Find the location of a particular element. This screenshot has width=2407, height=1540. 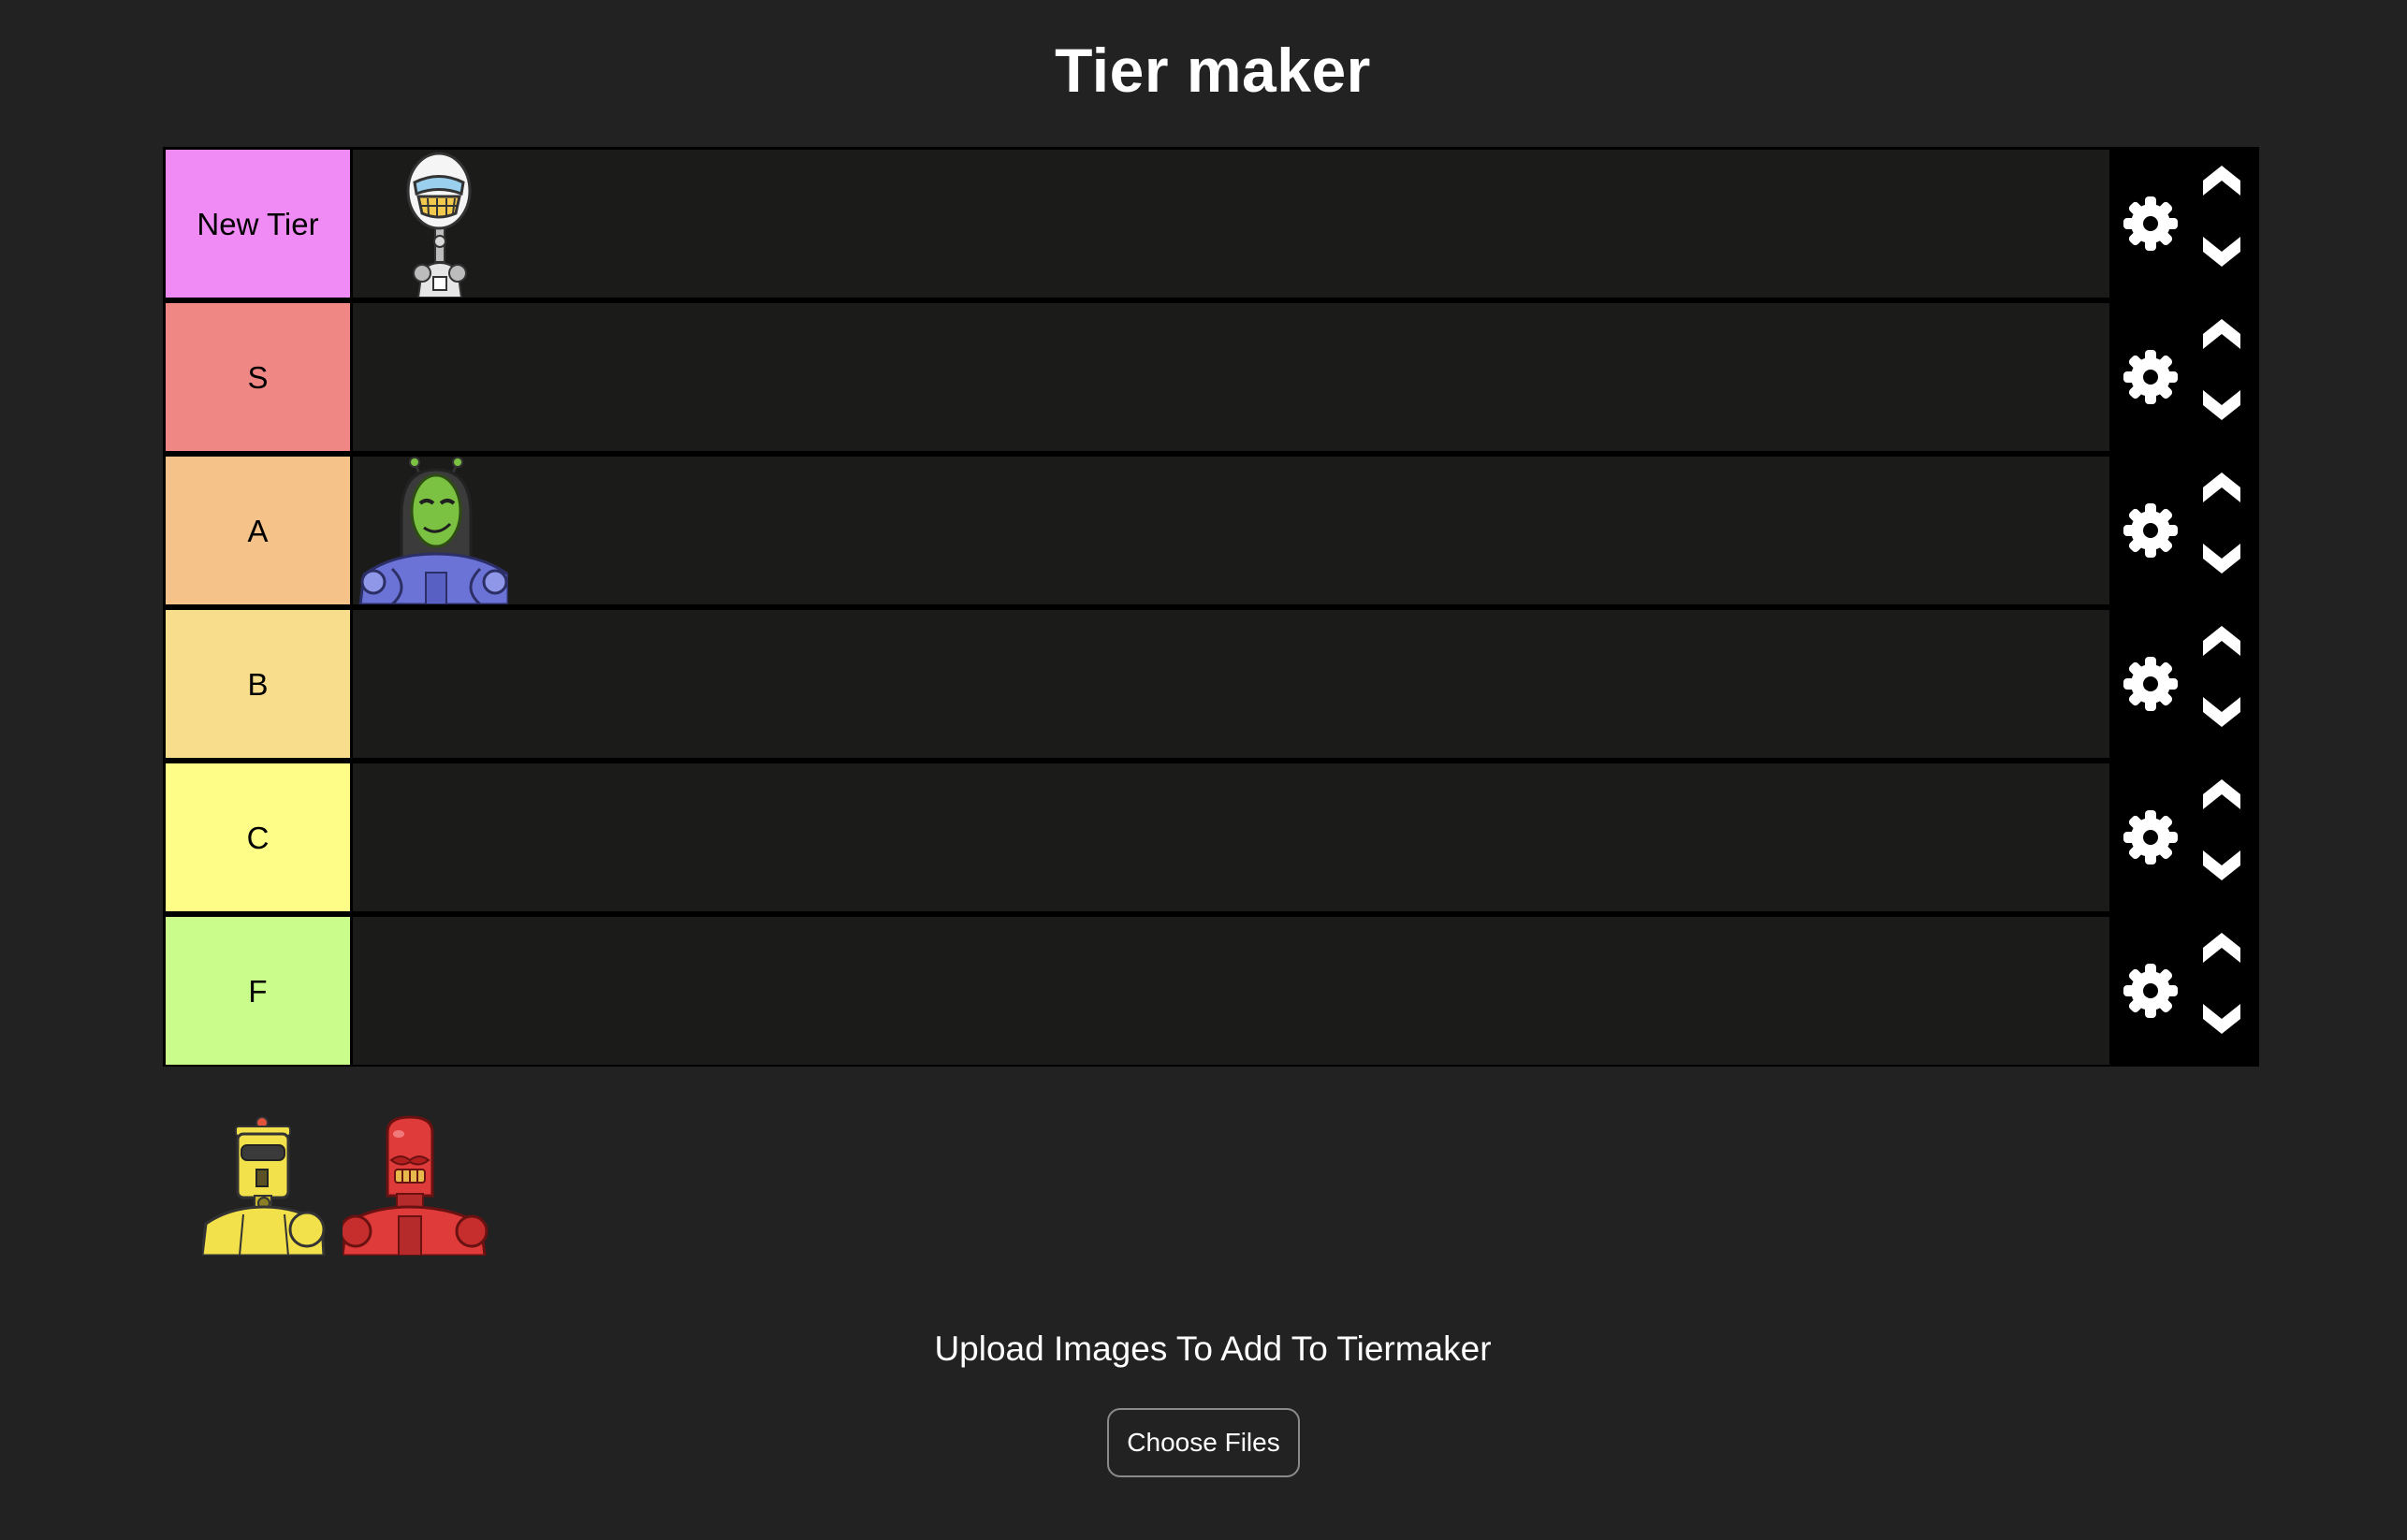

choose-files-button: Choose Files is located at coordinates (1203, 1443).